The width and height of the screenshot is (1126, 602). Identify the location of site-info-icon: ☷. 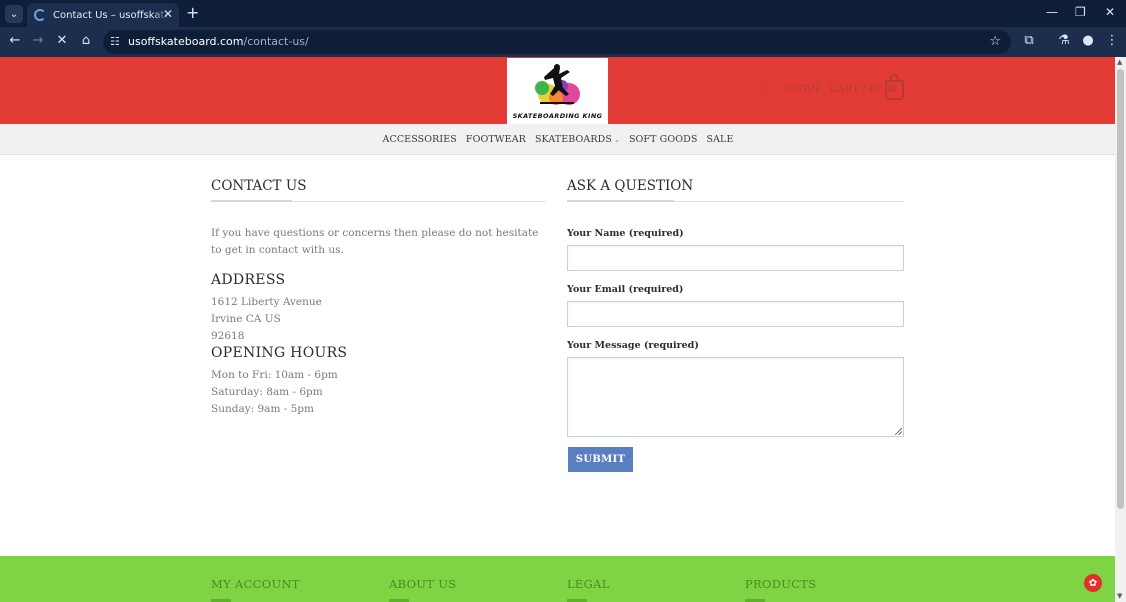
(115, 41).